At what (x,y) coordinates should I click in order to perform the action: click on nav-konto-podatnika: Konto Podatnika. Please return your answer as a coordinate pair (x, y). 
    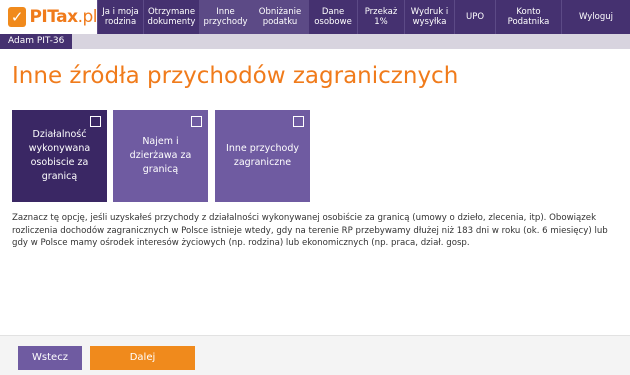
    Looking at the image, I should click on (528, 17).